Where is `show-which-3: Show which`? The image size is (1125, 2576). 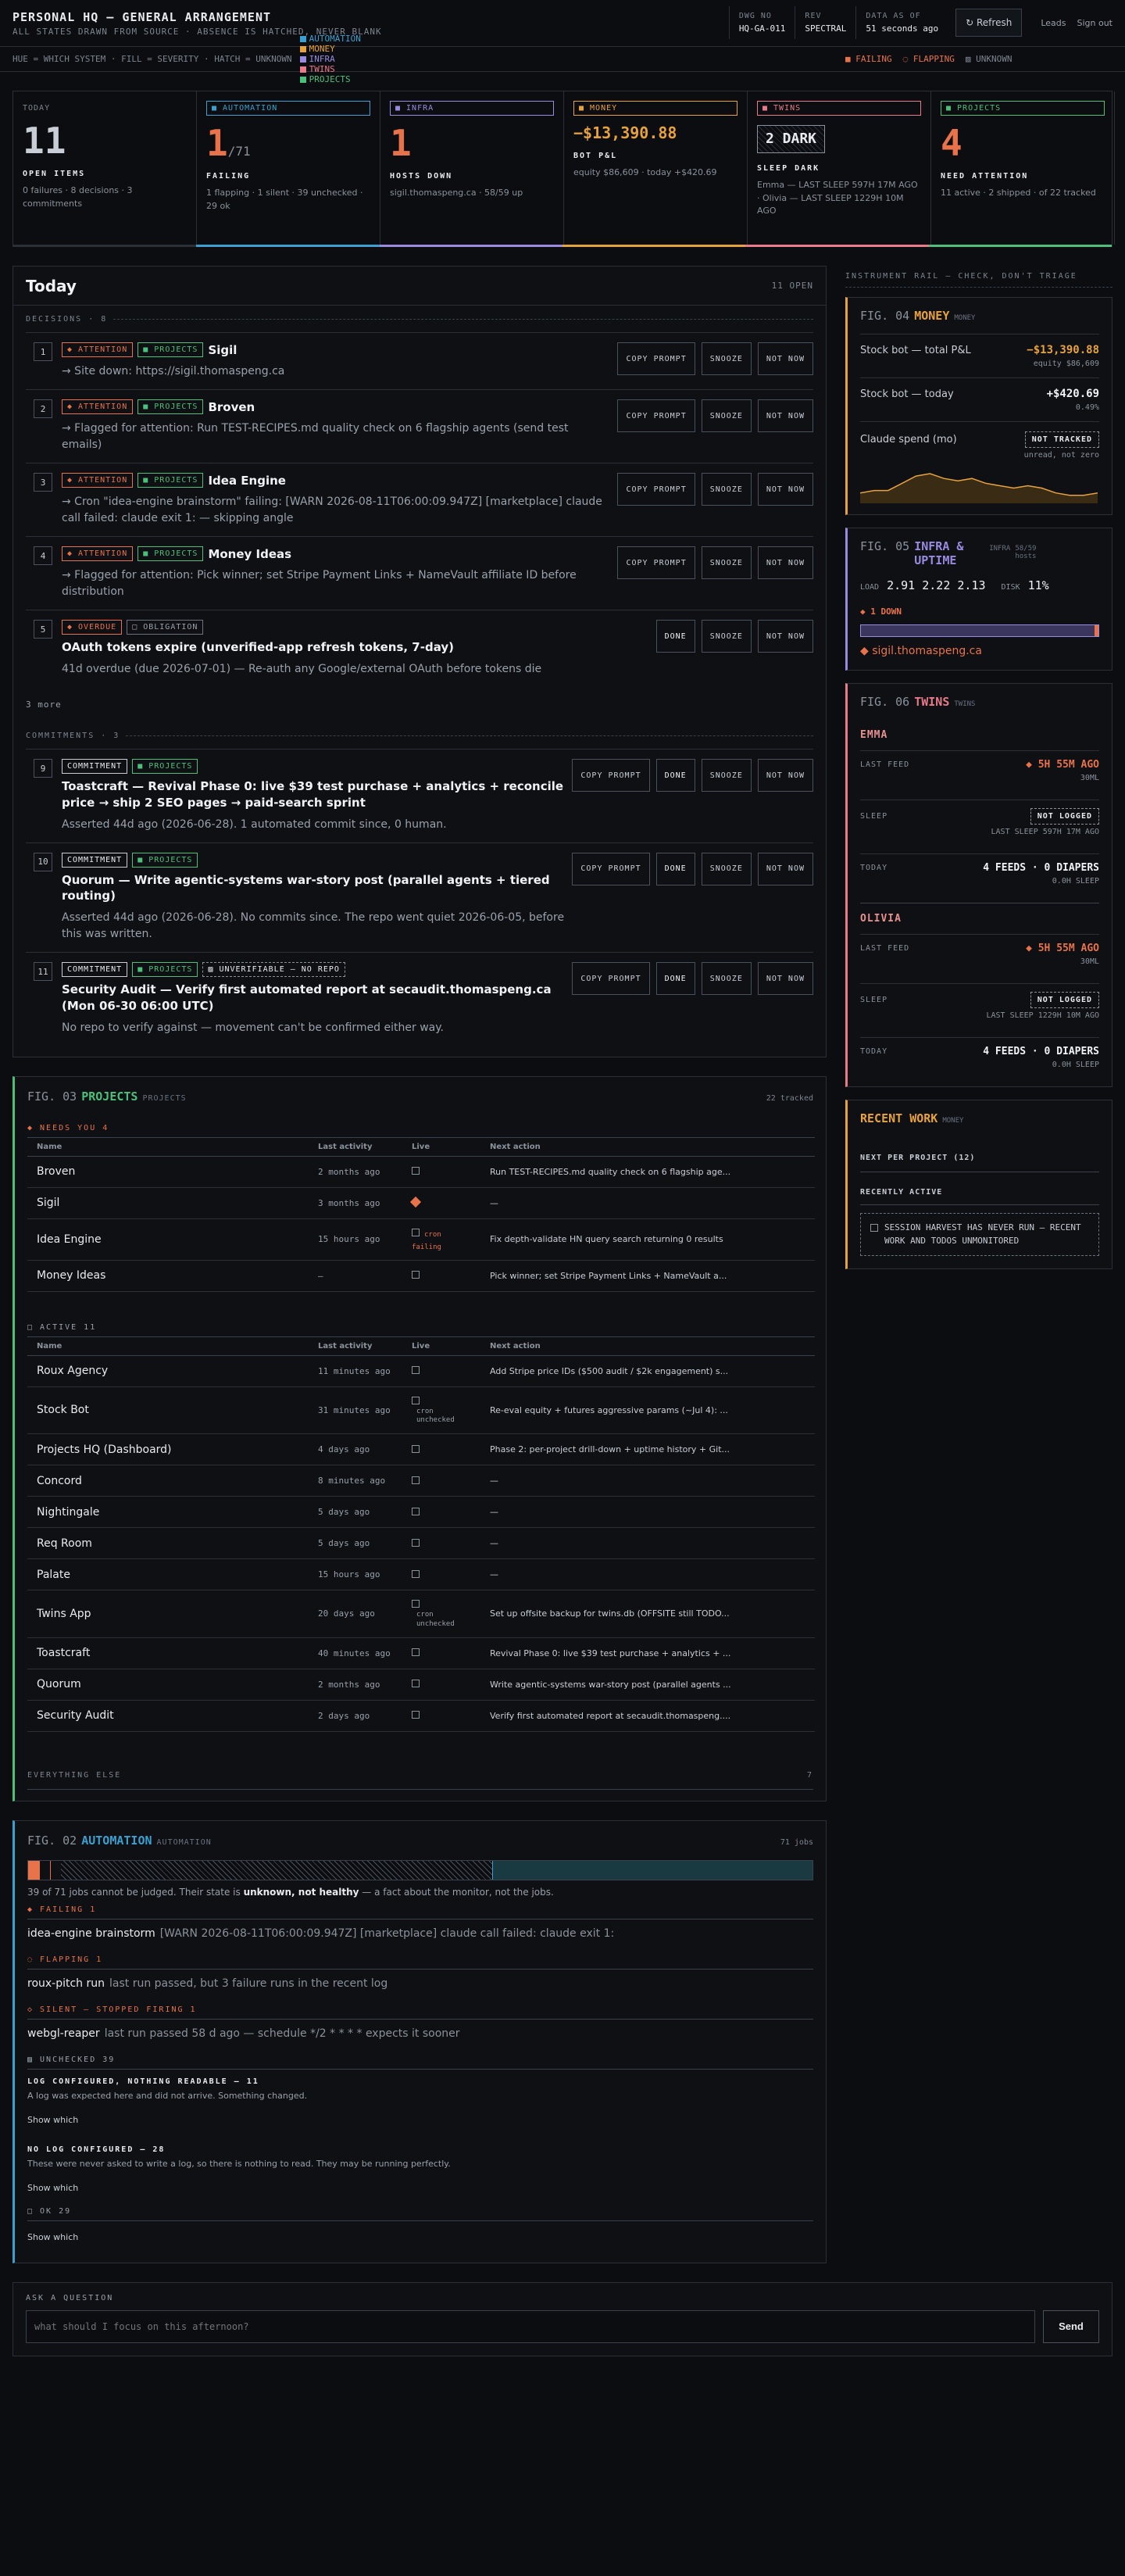
show-which-3: Show which is located at coordinates (420, 2237).